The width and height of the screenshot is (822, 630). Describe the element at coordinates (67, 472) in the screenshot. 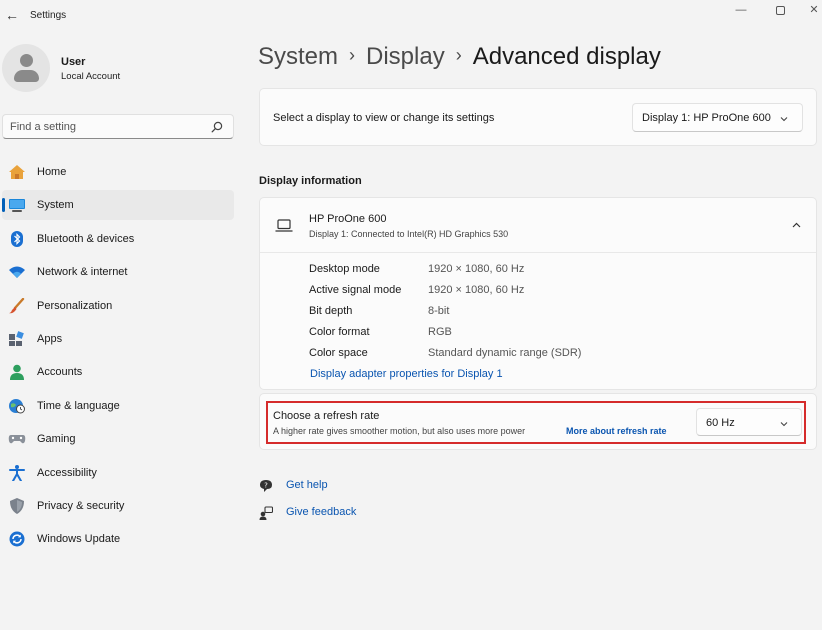

I see `sidebar-item-label: Accessibility` at that location.